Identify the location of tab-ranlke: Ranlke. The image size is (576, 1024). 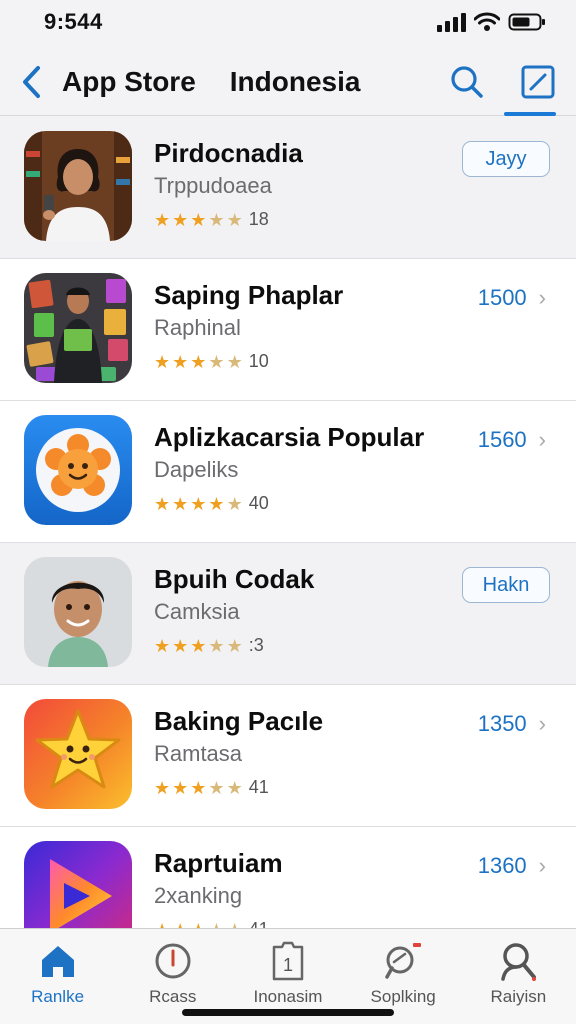
(58, 974).